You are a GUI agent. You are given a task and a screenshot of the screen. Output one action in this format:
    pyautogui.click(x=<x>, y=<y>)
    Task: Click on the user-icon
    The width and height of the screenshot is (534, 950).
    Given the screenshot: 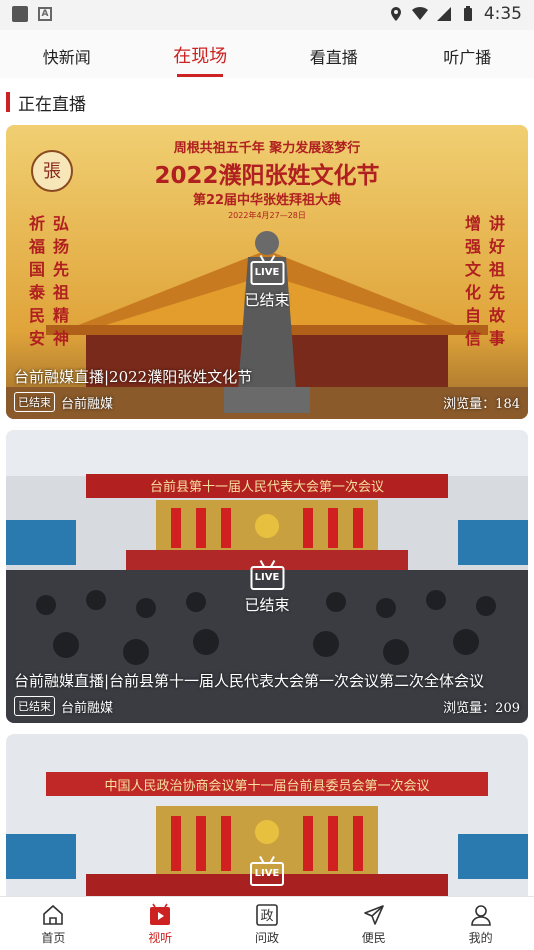 What is the action you would take?
    pyautogui.click(x=480, y=915)
    